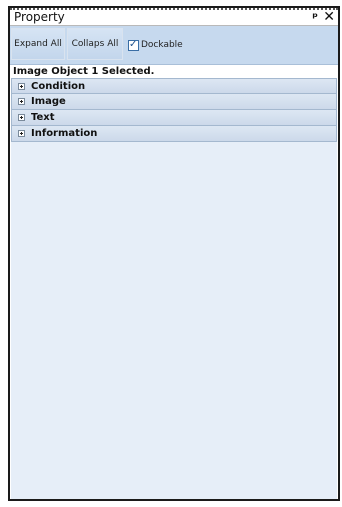 This screenshot has height=507, width=342. Describe the element at coordinates (64, 133) in the screenshot. I see `section-label: Information` at that location.